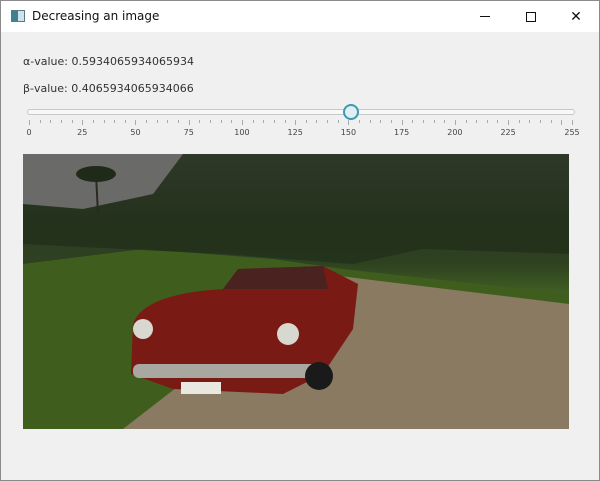  Describe the element at coordinates (108, 61) in the screenshot. I see `alpha-value-label: α-value: 0.5934065934065934` at that location.